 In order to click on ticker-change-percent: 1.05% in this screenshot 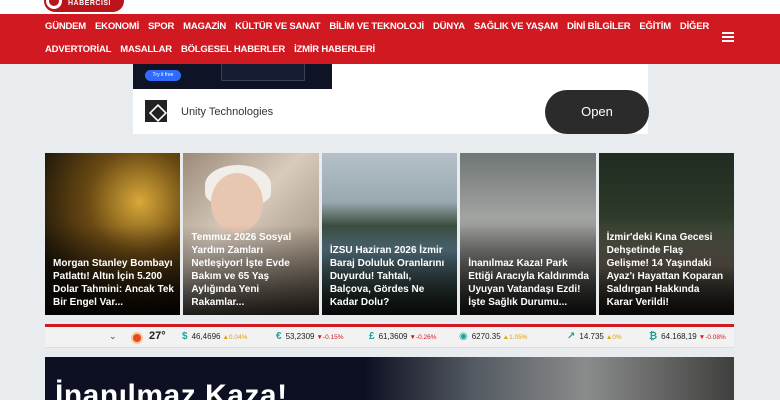, I will do `click(518, 337)`.